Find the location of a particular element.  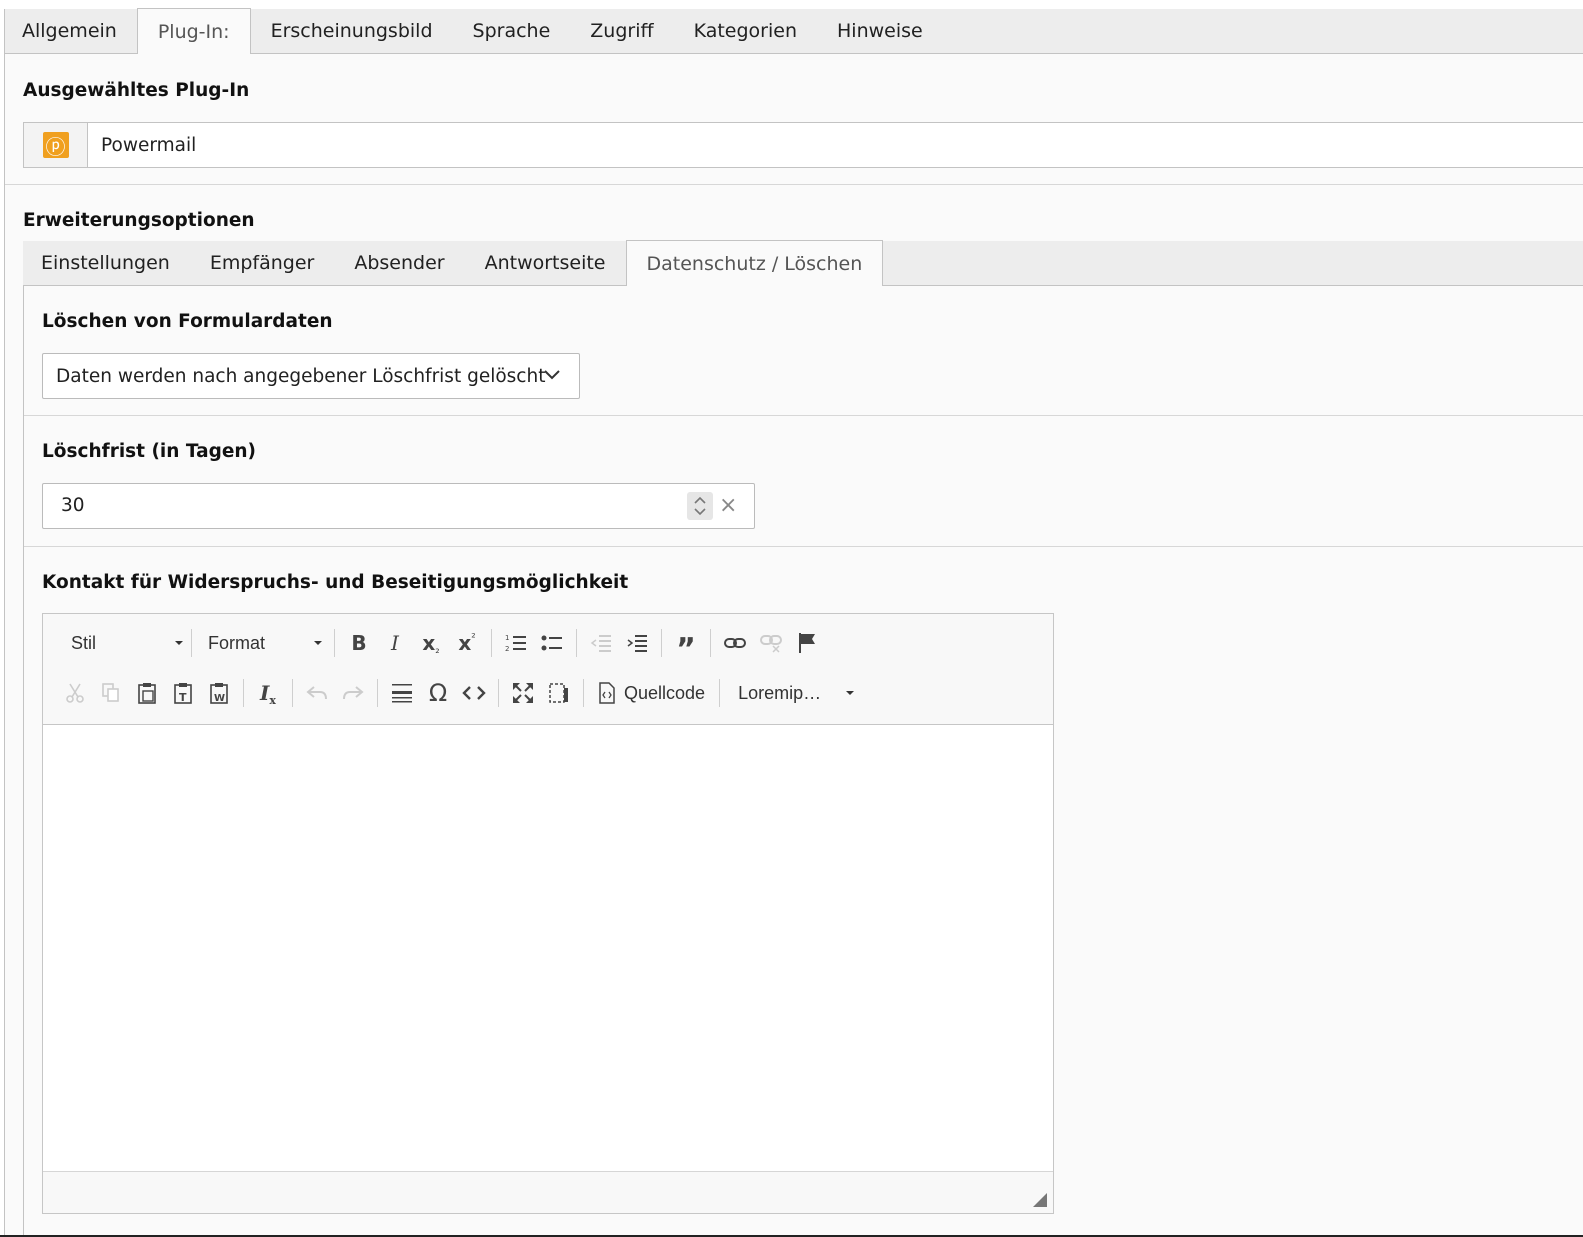

paste-word-icon: W is located at coordinates (219, 693).